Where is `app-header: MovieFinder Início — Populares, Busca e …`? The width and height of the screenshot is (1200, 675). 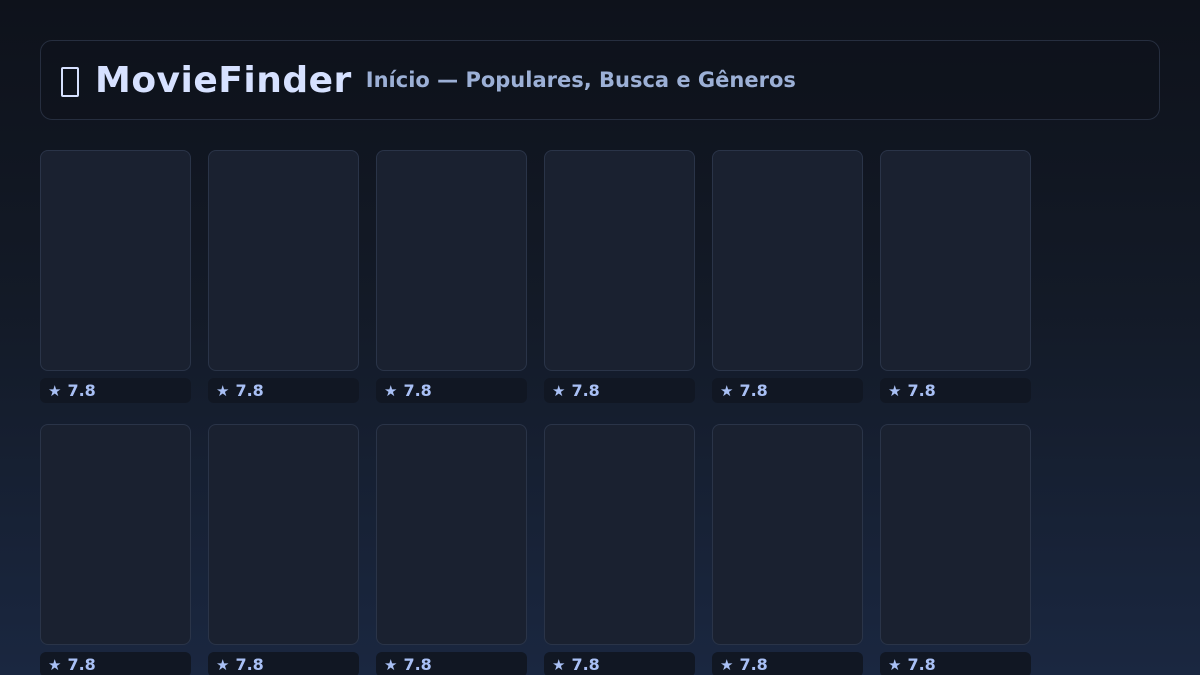
app-header: MovieFinder Início — Populares, Busca e … is located at coordinates (600, 80).